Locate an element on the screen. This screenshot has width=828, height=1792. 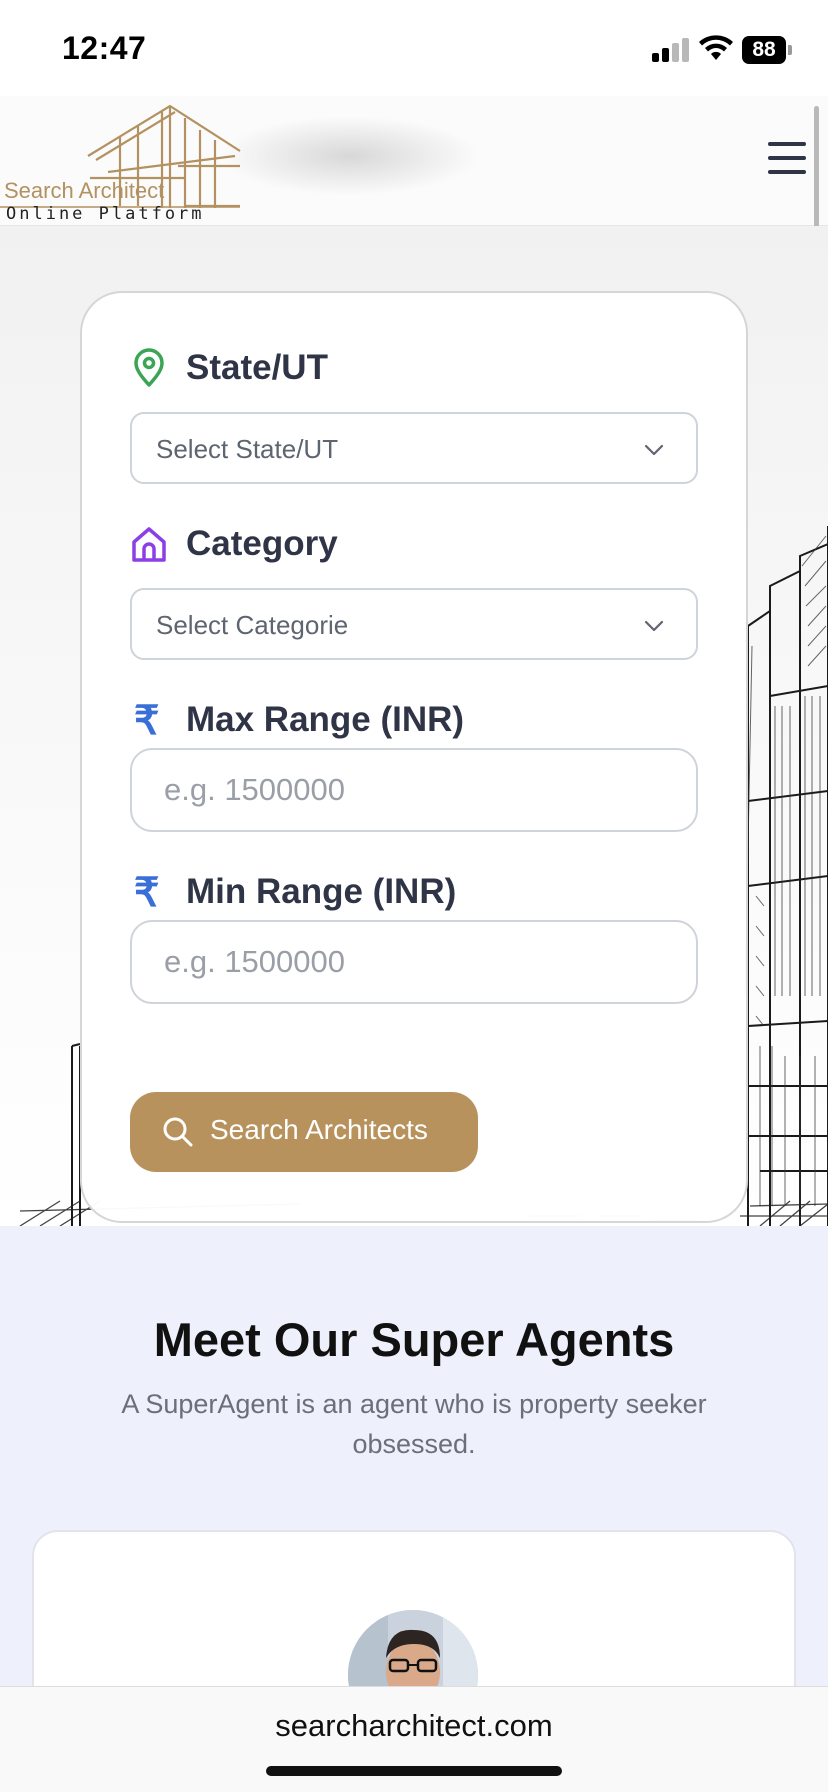
search-icon is located at coordinates (178, 1132).